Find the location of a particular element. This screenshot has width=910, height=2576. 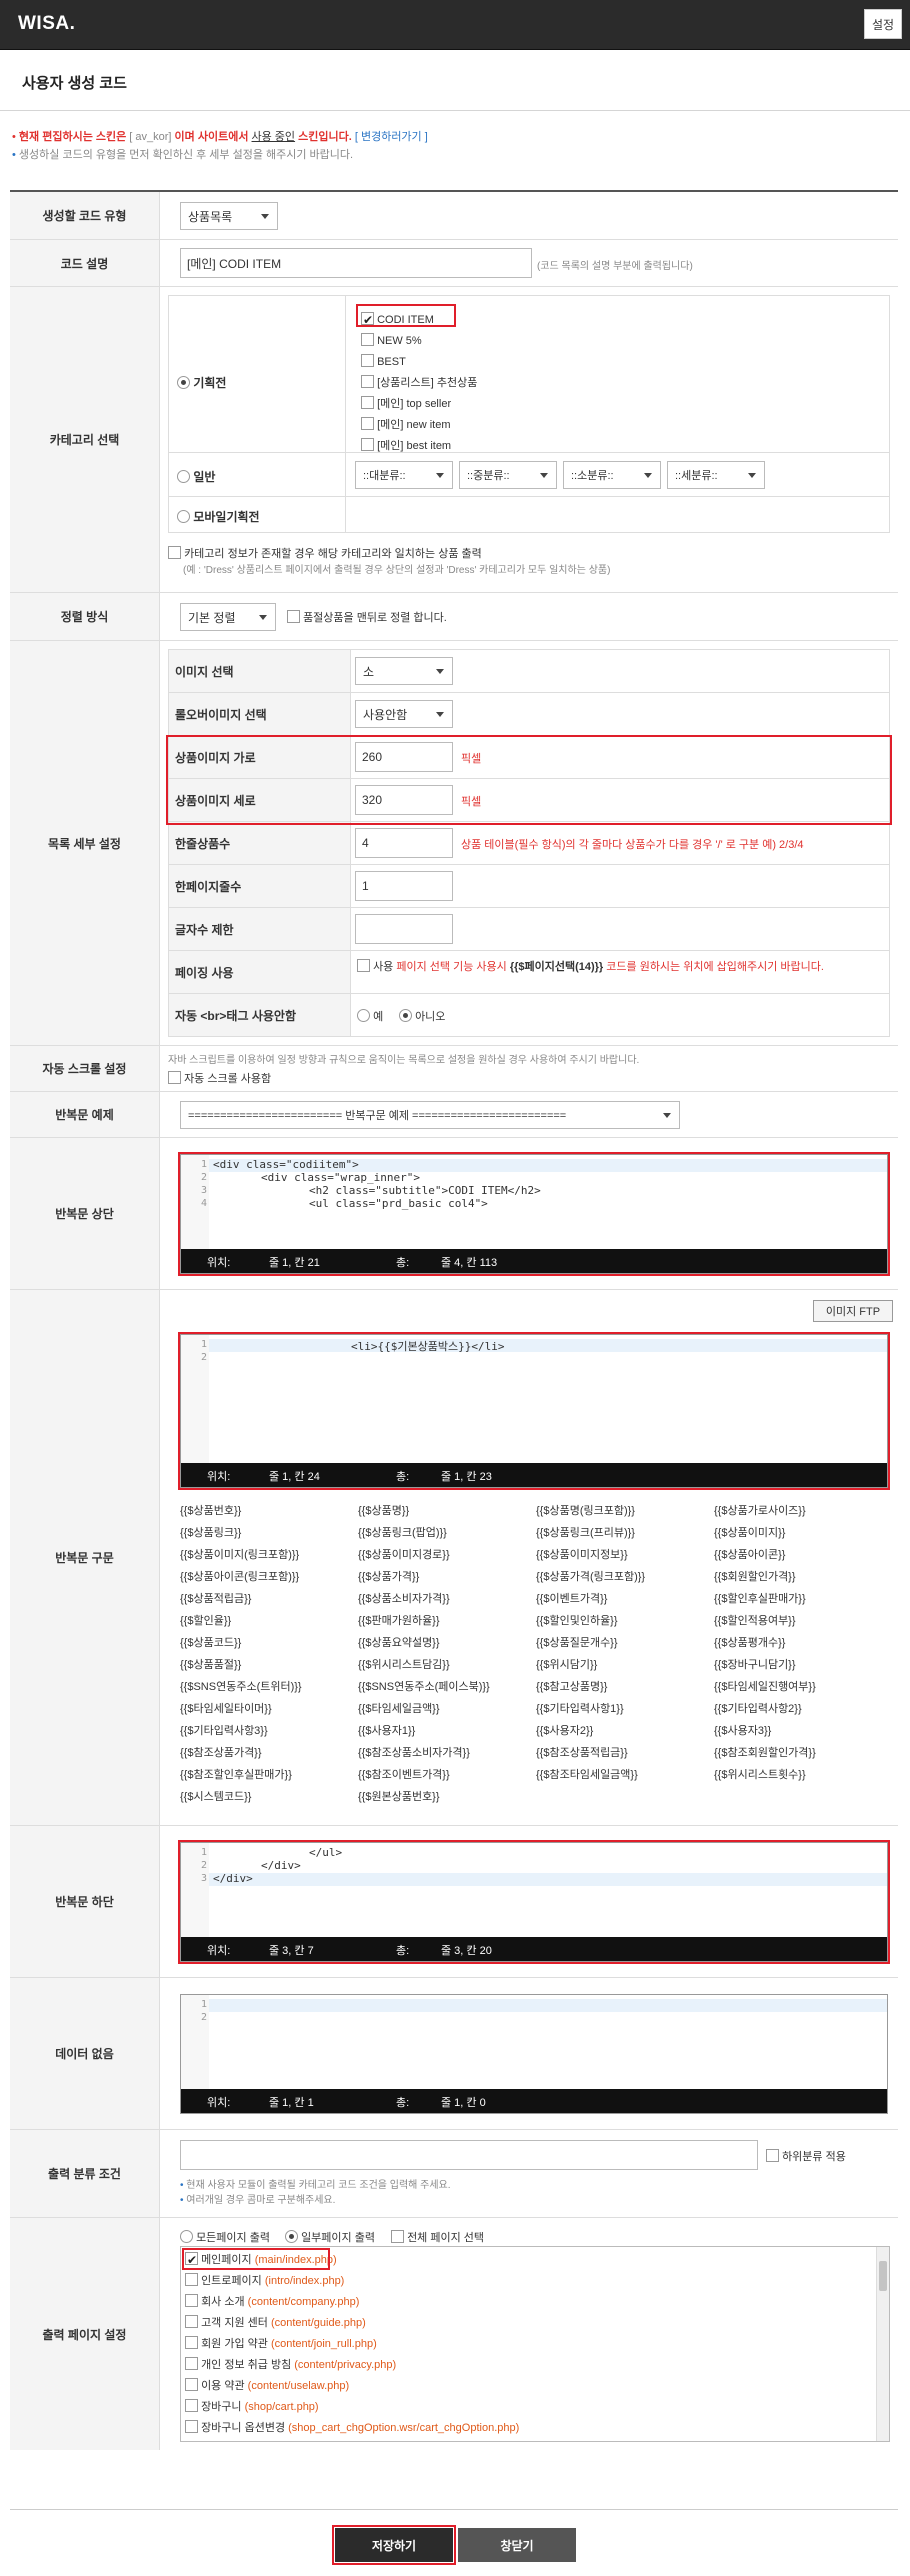

replacement-code: {{$기타입력사항3}} is located at coordinates (224, 1730).